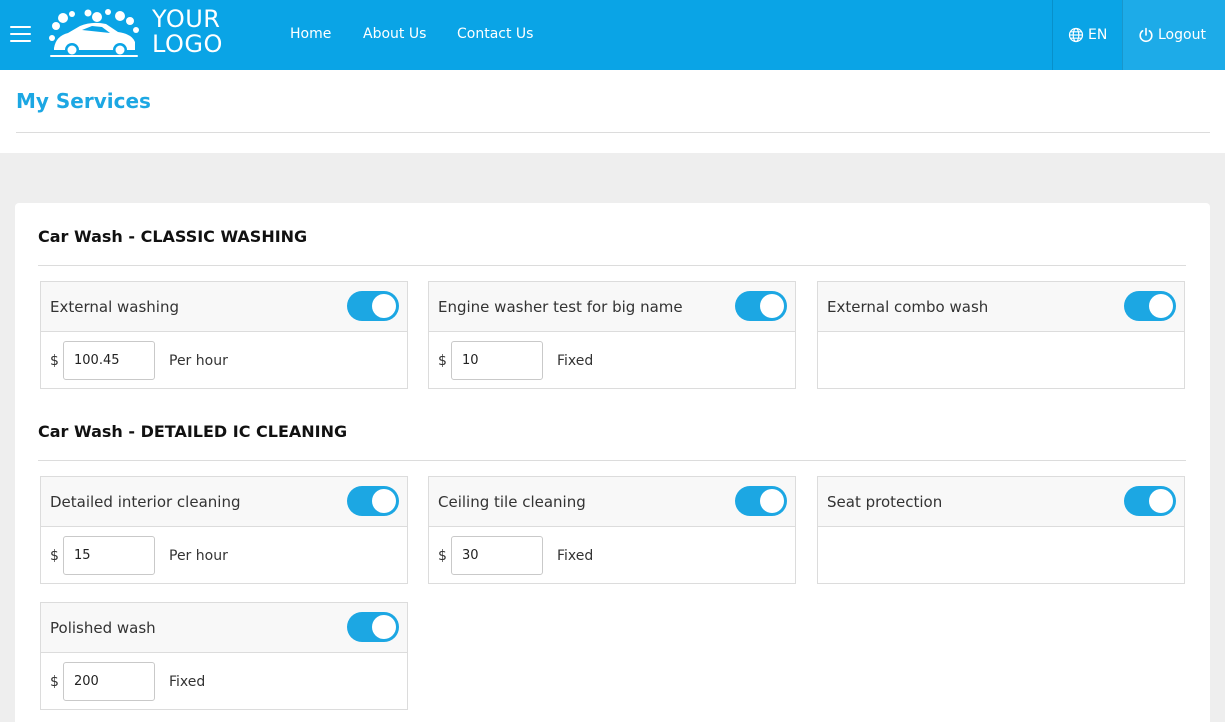 This screenshot has width=1225, height=722. I want to click on service-card-external-washing: External washing $ Per hour, so click(224, 335).